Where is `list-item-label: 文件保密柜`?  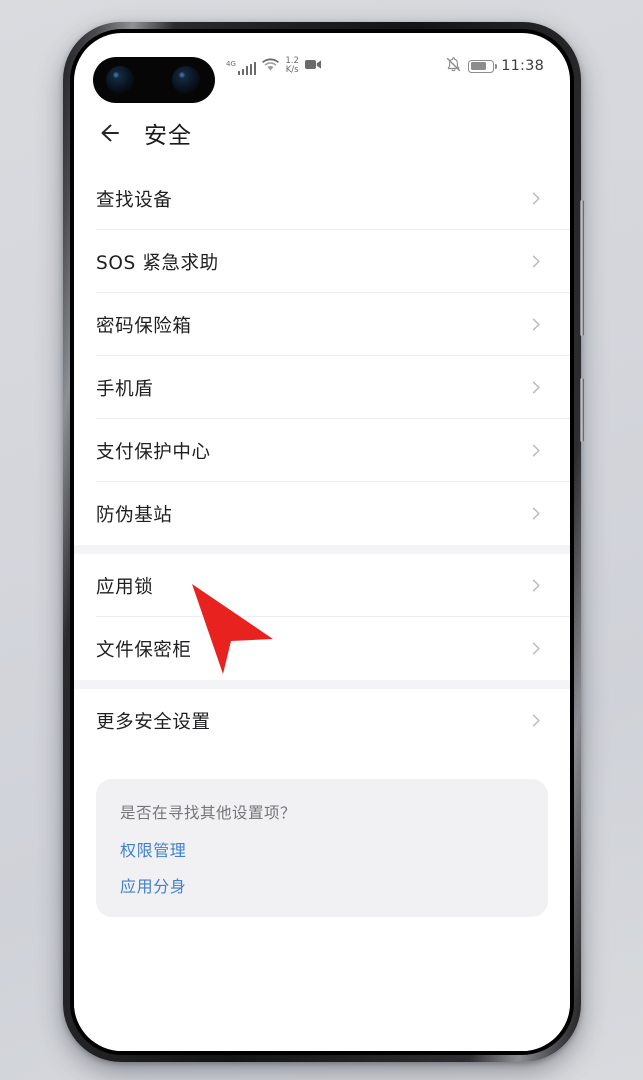 list-item-label: 文件保密柜 is located at coordinates (144, 650).